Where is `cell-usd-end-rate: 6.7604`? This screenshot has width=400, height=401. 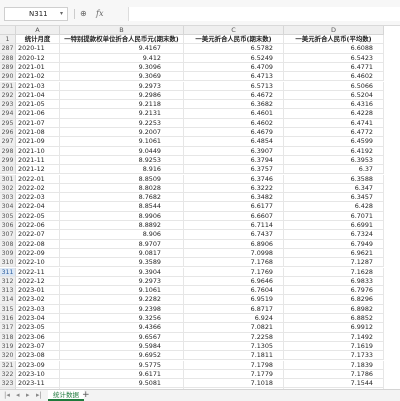 cell-usd-end-rate: 6.7604 is located at coordinates (234, 291).